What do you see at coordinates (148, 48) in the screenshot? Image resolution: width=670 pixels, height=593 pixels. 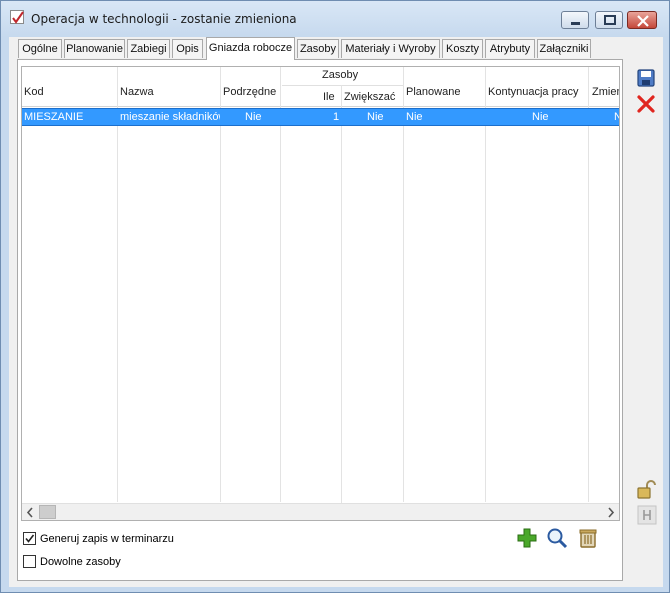 I see `tab-zabiegi: Zabiegi` at bounding box center [148, 48].